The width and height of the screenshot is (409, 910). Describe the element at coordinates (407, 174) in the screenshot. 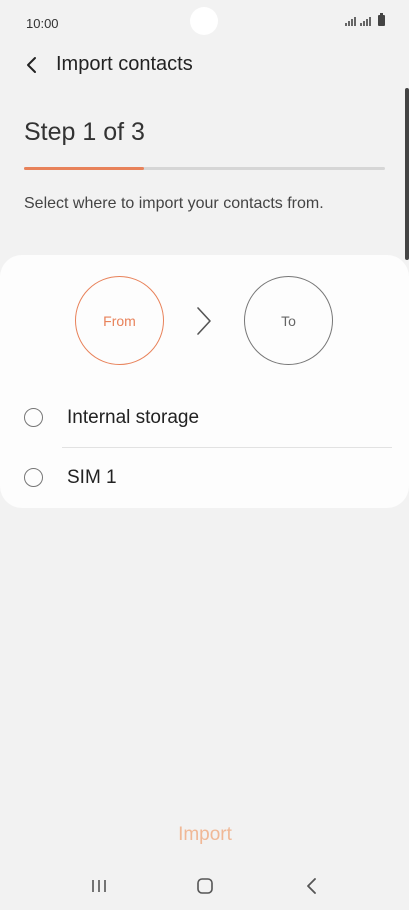

I see `scroll-indicator` at that location.